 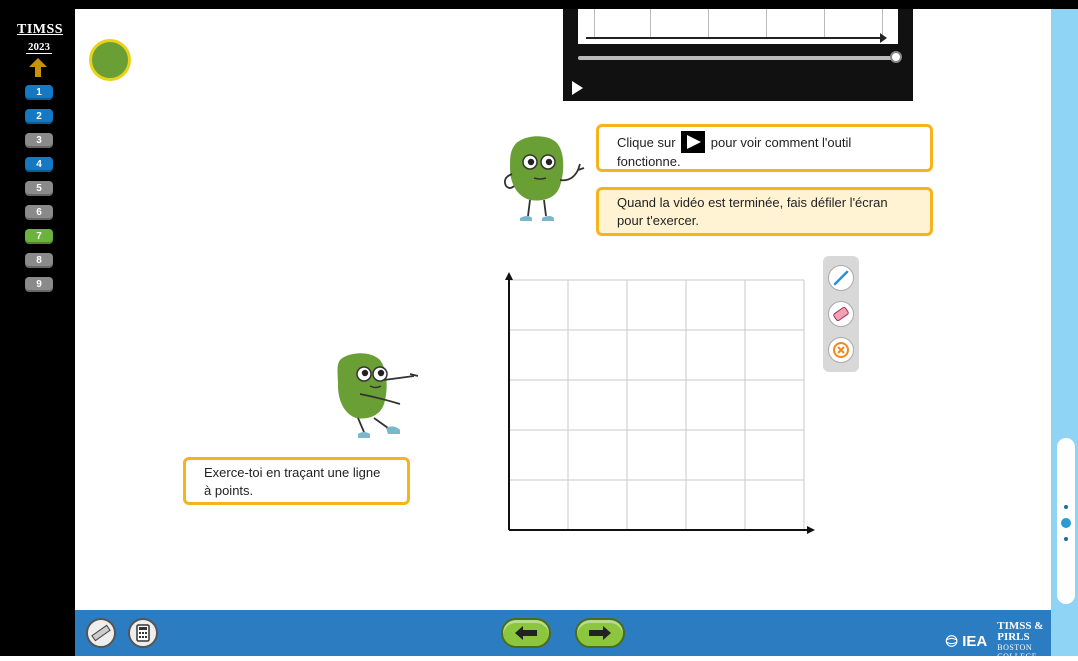 What do you see at coordinates (841, 350) in the screenshot?
I see `clear-icon` at bounding box center [841, 350].